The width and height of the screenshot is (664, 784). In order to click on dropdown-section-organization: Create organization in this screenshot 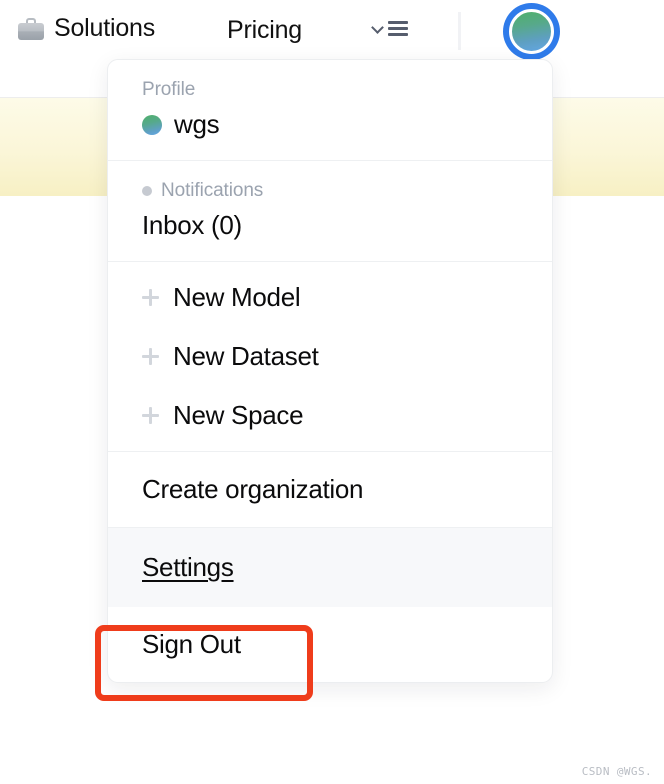, I will do `click(330, 489)`.